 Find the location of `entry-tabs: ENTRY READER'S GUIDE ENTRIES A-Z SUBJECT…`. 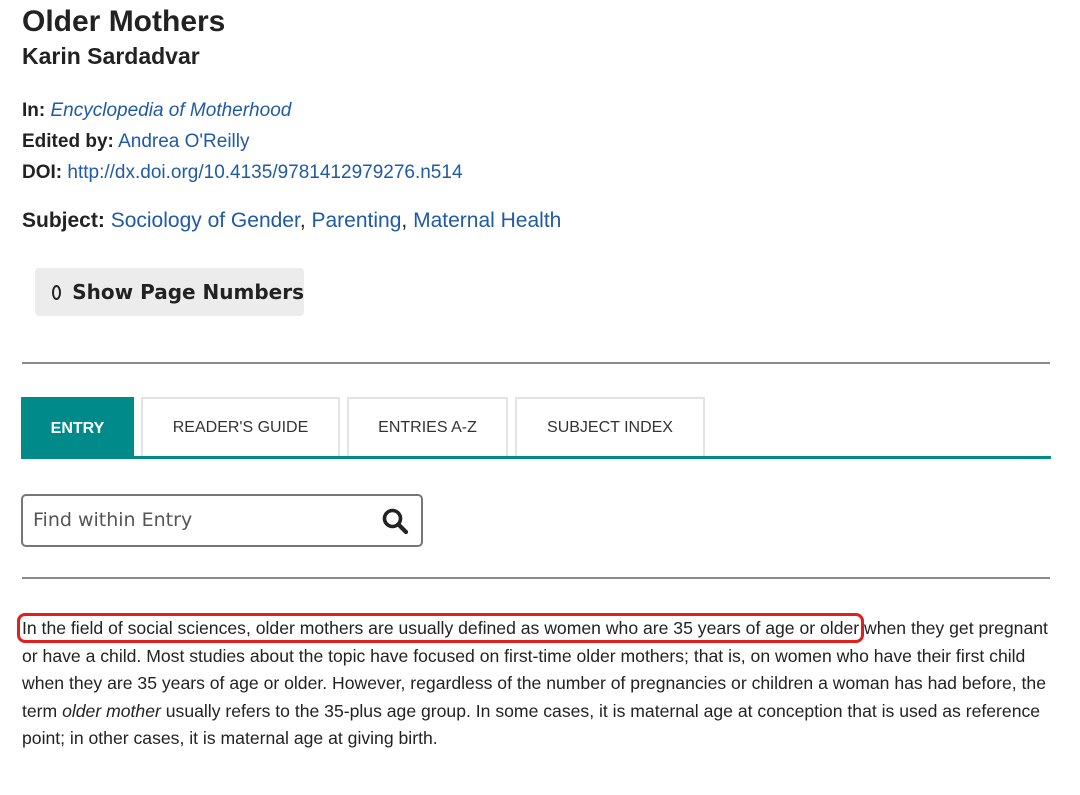

entry-tabs: ENTRY READER'S GUIDE ENTRIES A-Z SUBJECT… is located at coordinates (536, 428).